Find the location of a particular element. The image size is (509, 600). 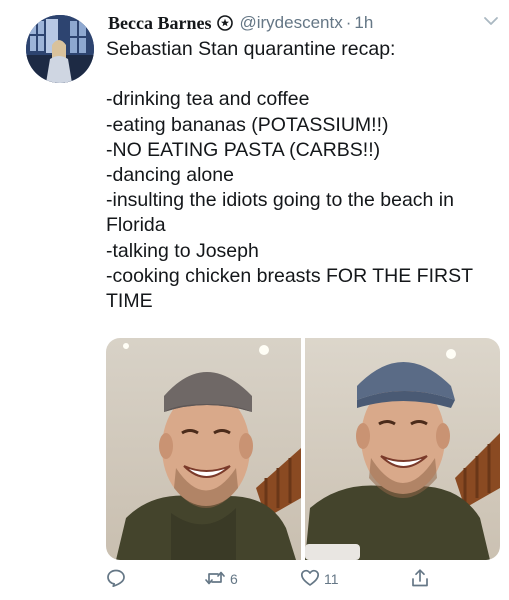

tweet-line: TIME is located at coordinates (129, 301).